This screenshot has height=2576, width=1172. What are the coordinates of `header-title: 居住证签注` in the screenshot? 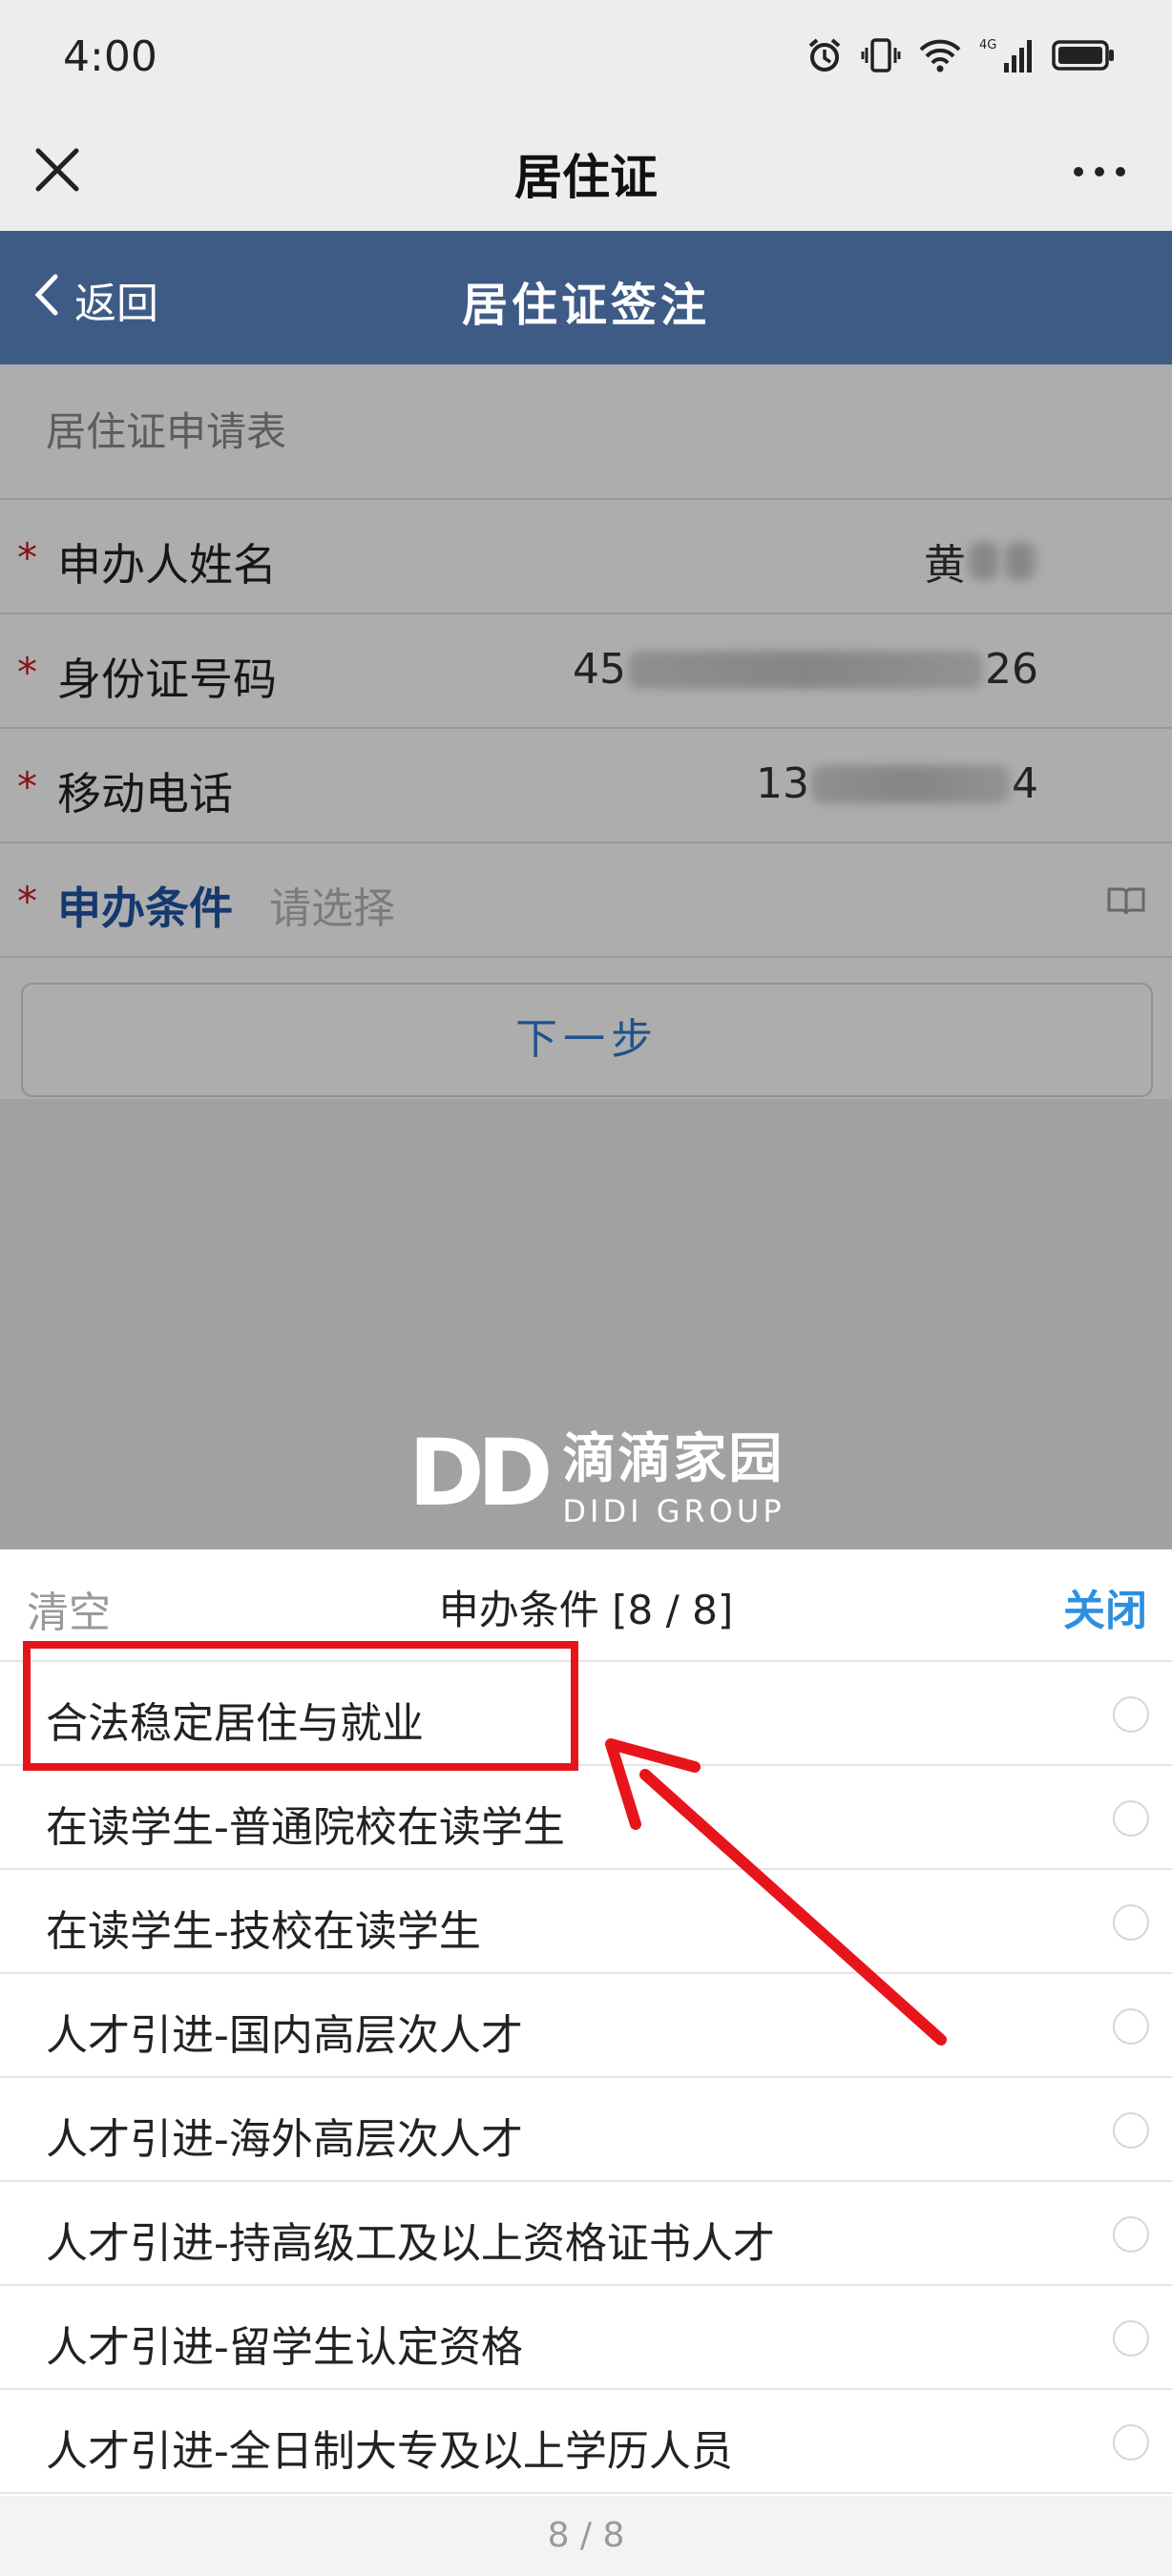 It's located at (585, 305).